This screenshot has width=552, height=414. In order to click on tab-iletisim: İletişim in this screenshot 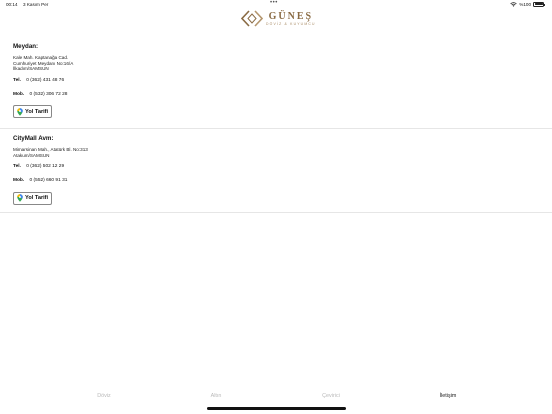, I will do `click(448, 396)`.